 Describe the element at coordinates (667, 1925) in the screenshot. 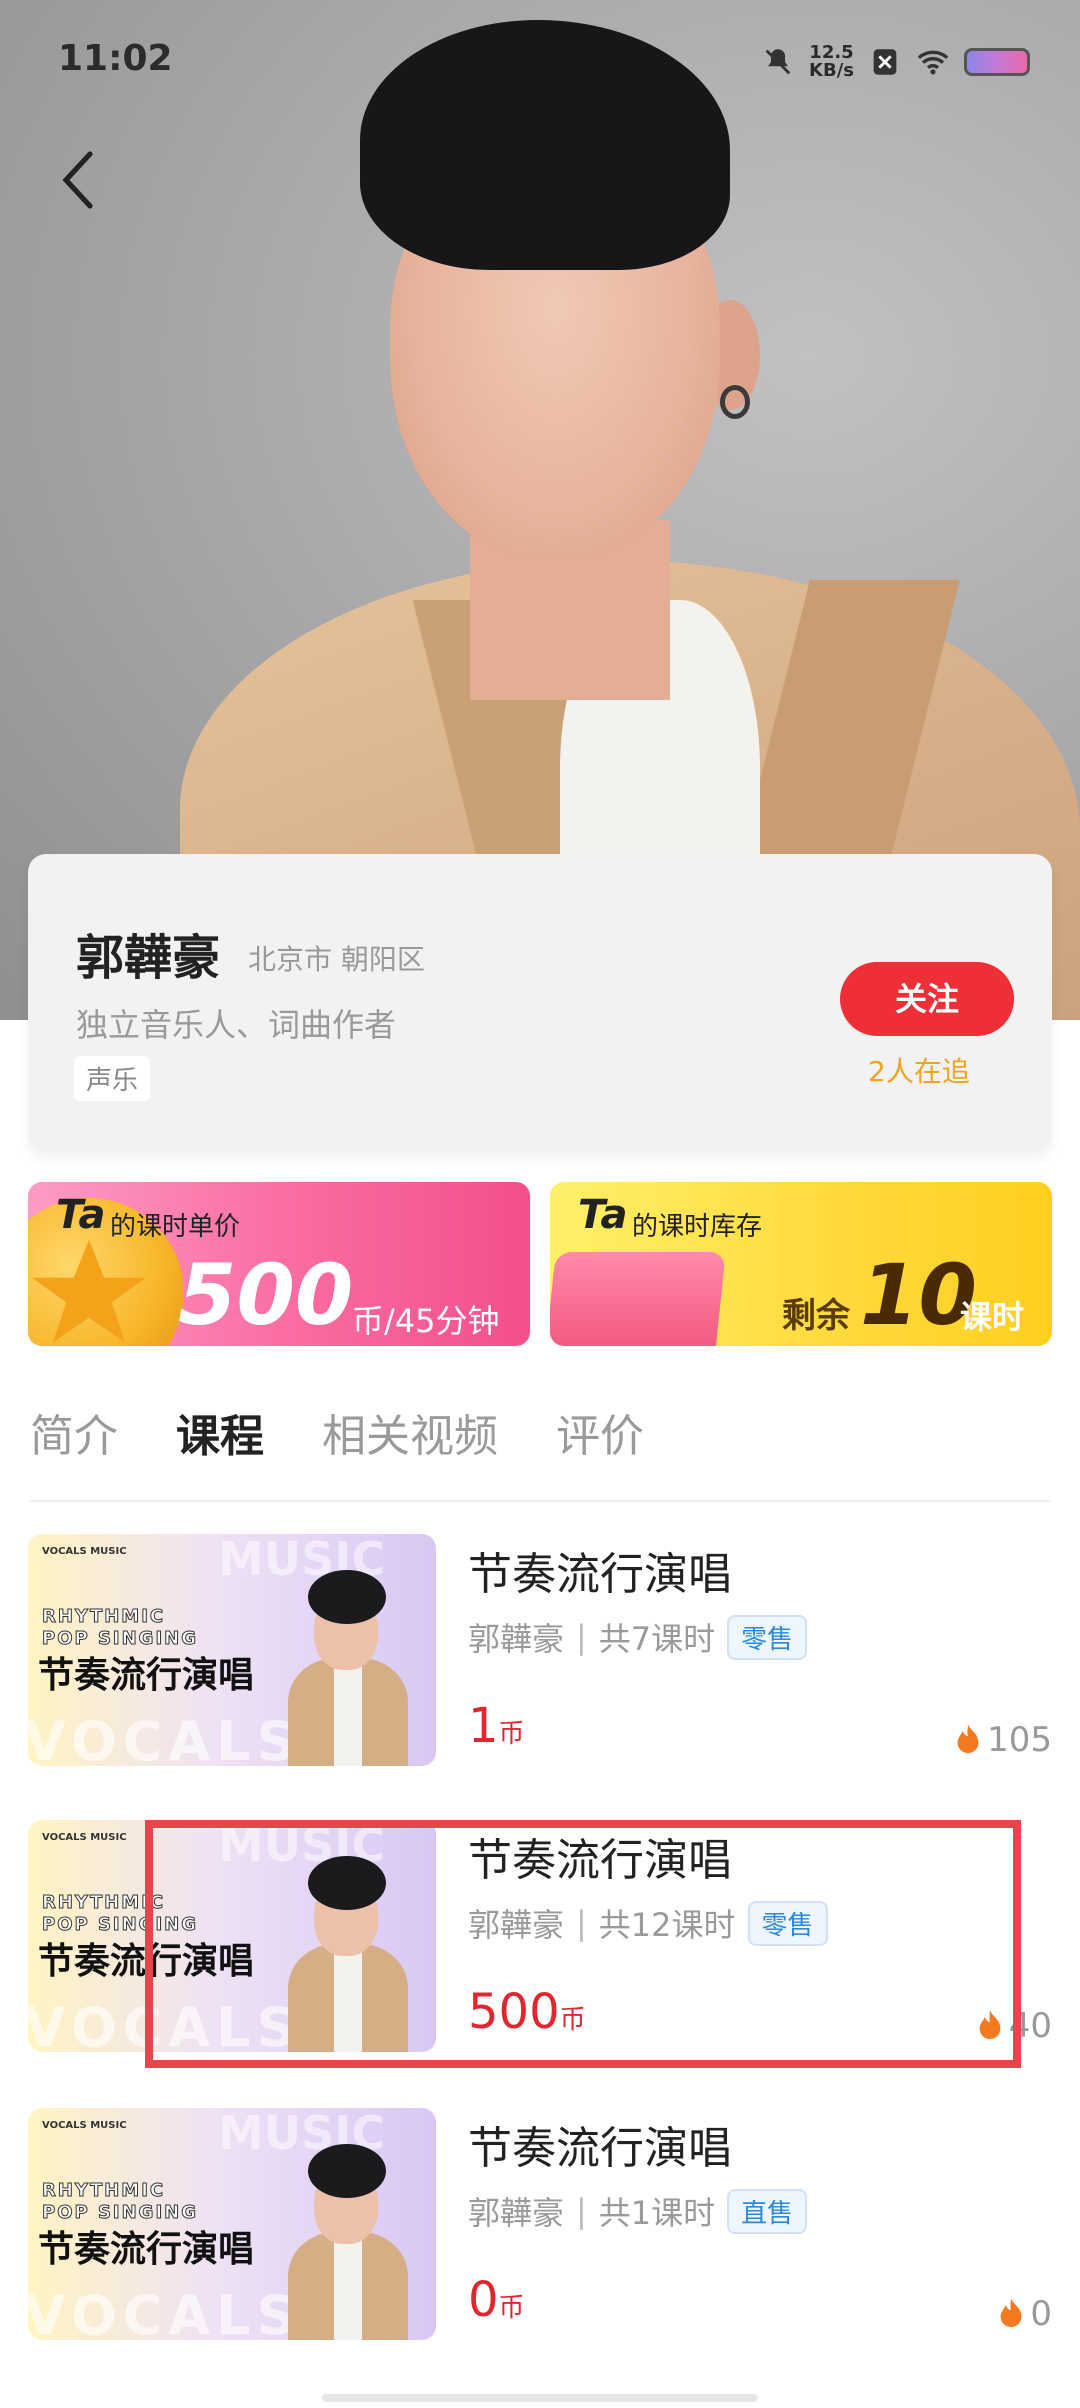

I see `course-lessons: 共12课时` at that location.